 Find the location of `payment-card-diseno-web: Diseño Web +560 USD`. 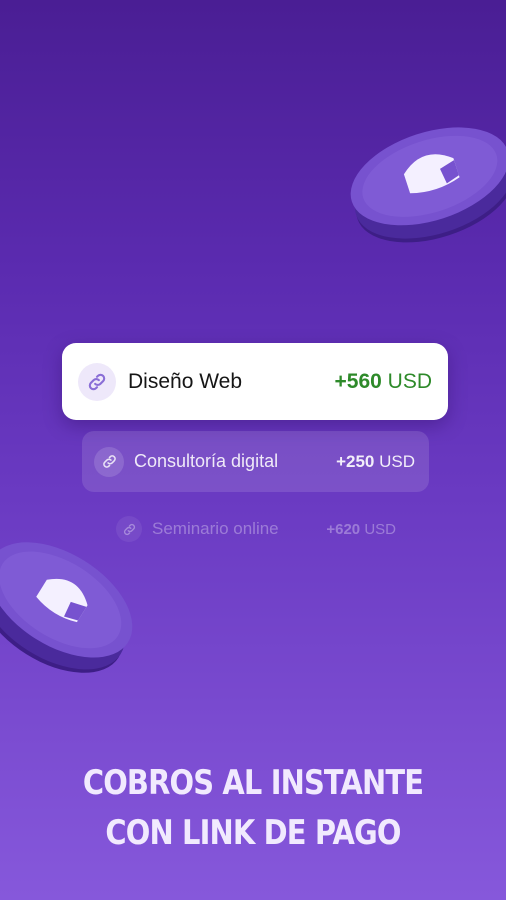

payment-card-diseno-web: Diseño Web +560 USD is located at coordinates (255, 381).